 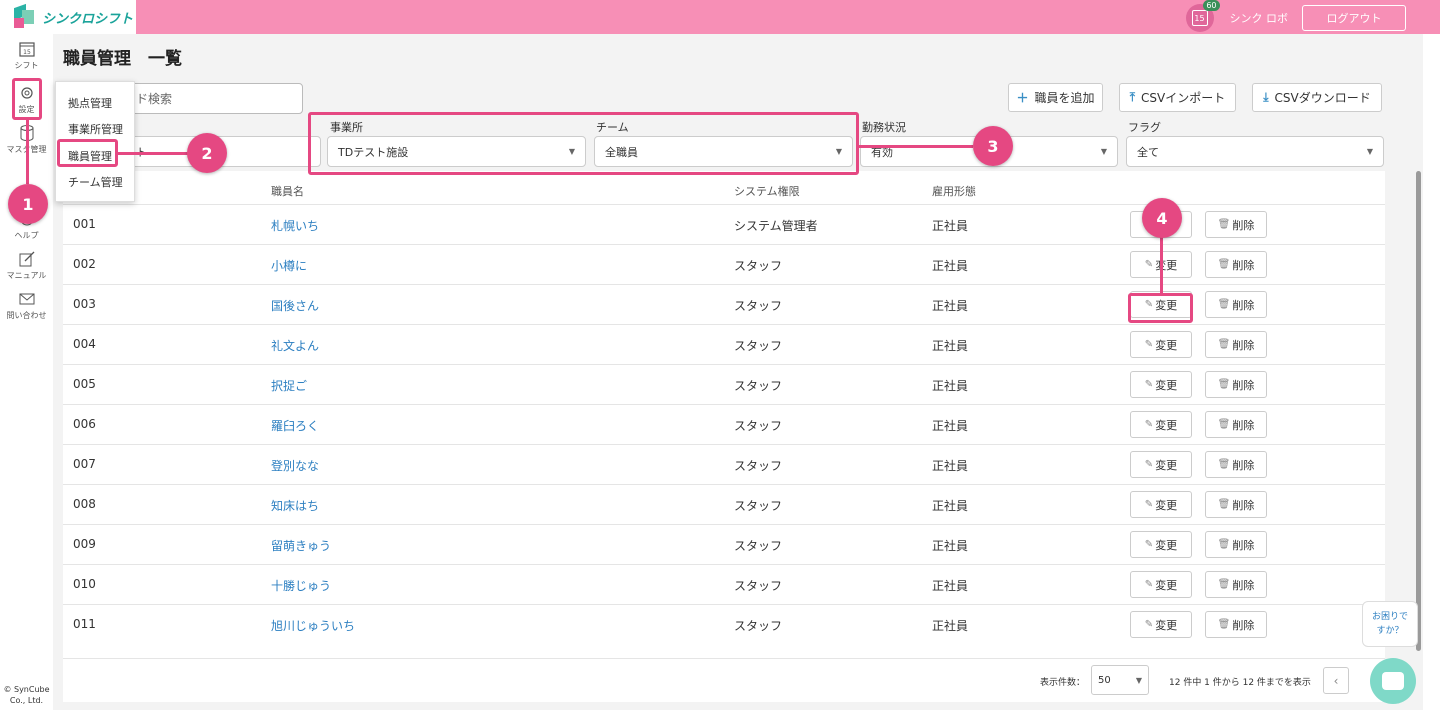 I want to click on staff-id: 003, so click(x=84, y=304).